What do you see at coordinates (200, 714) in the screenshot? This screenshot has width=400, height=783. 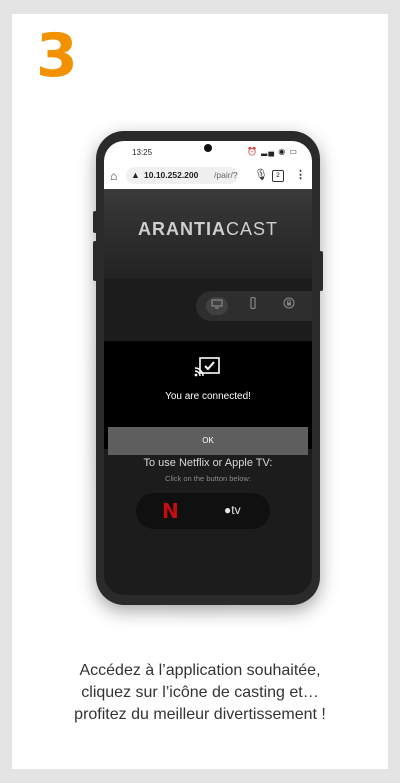 I see `caption-line-3: profitez du meilleur divertissement !` at bounding box center [200, 714].